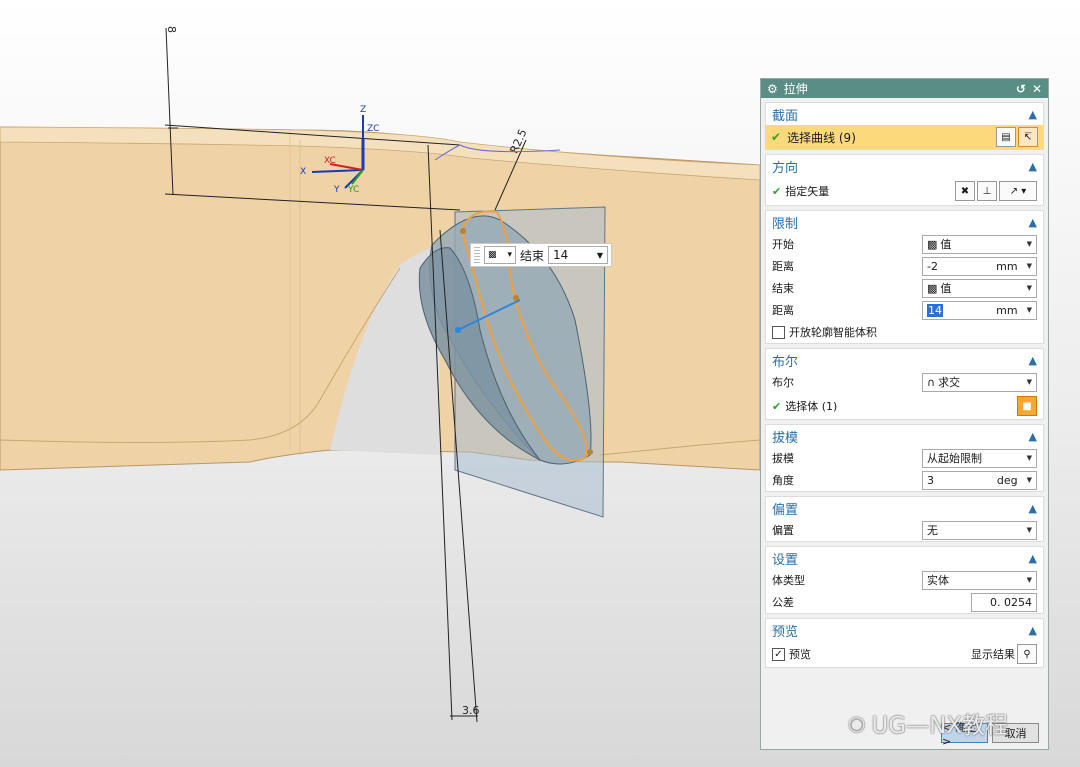 The width and height of the screenshot is (1080, 767). I want to click on svg-text: Y, so click(336, 190).